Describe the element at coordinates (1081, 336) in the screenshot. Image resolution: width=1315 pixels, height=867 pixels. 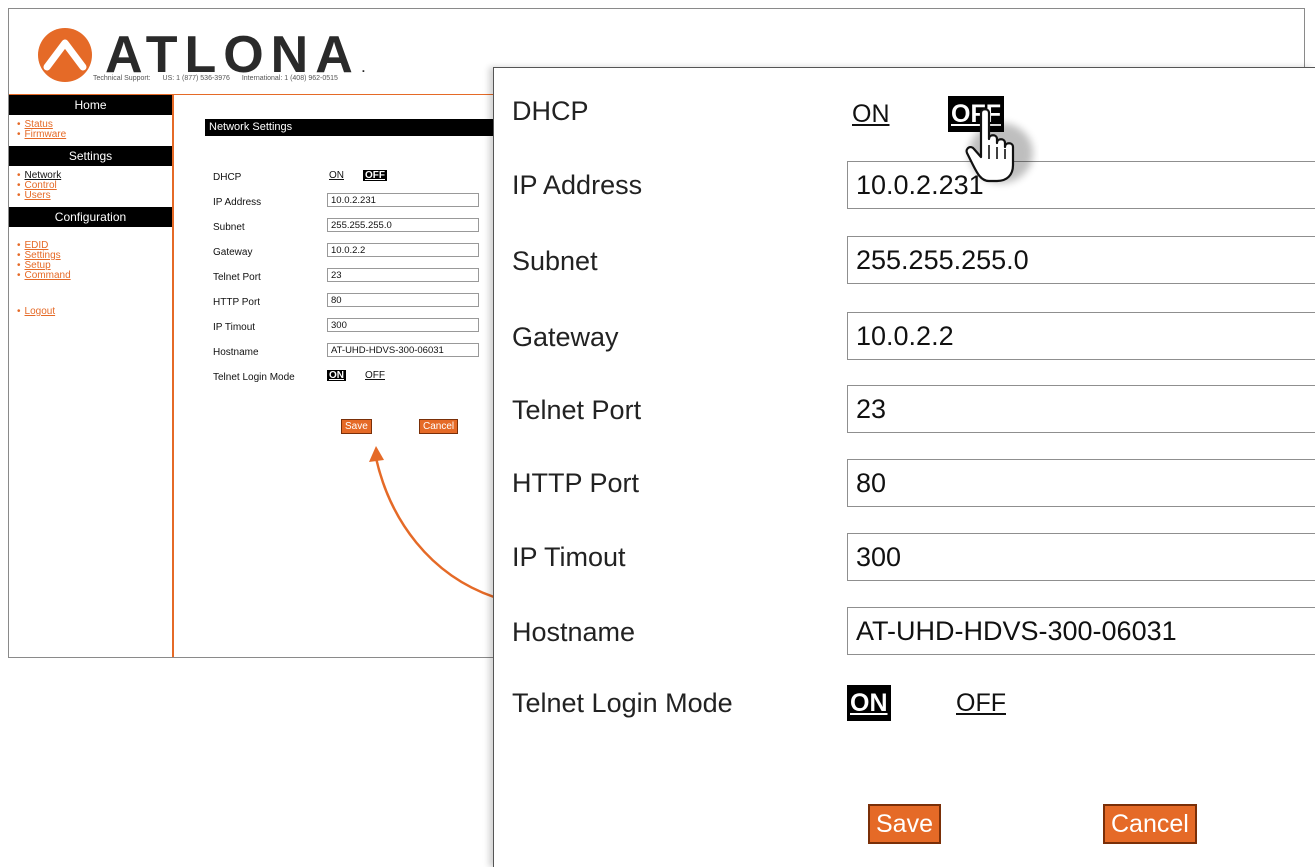
I see `zoom-gateway-input: 10.0.2.2` at that location.